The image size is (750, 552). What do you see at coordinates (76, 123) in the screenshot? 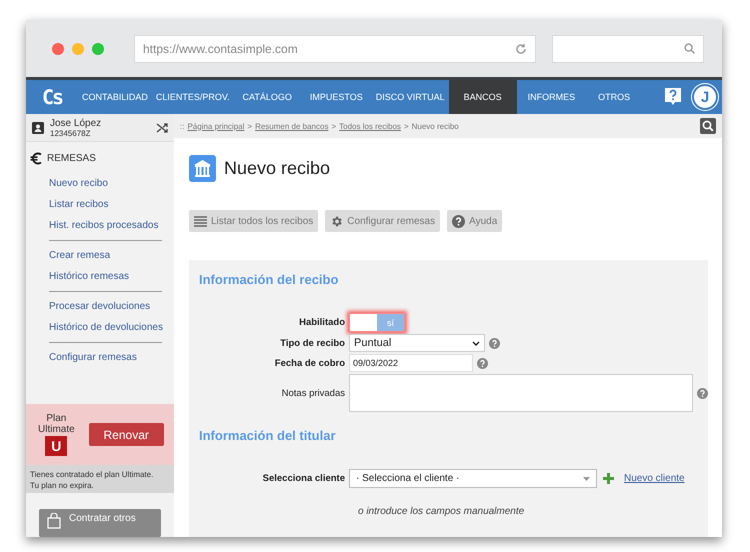
I see `user-name: Jose López` at bounding box center [76, 123].